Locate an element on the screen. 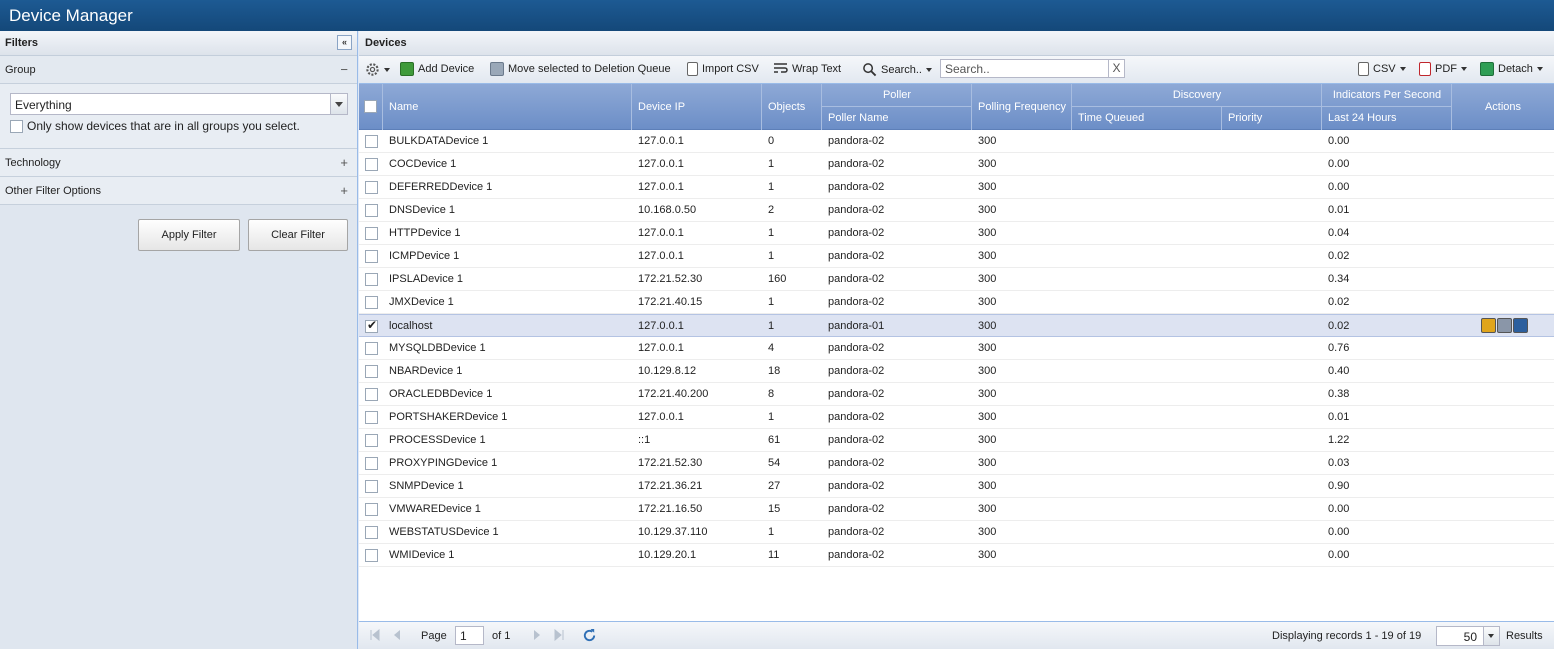 This screenshot has height=649, width=1554. column-header-device-ip: Device IP is located at coordinates (697, 107).